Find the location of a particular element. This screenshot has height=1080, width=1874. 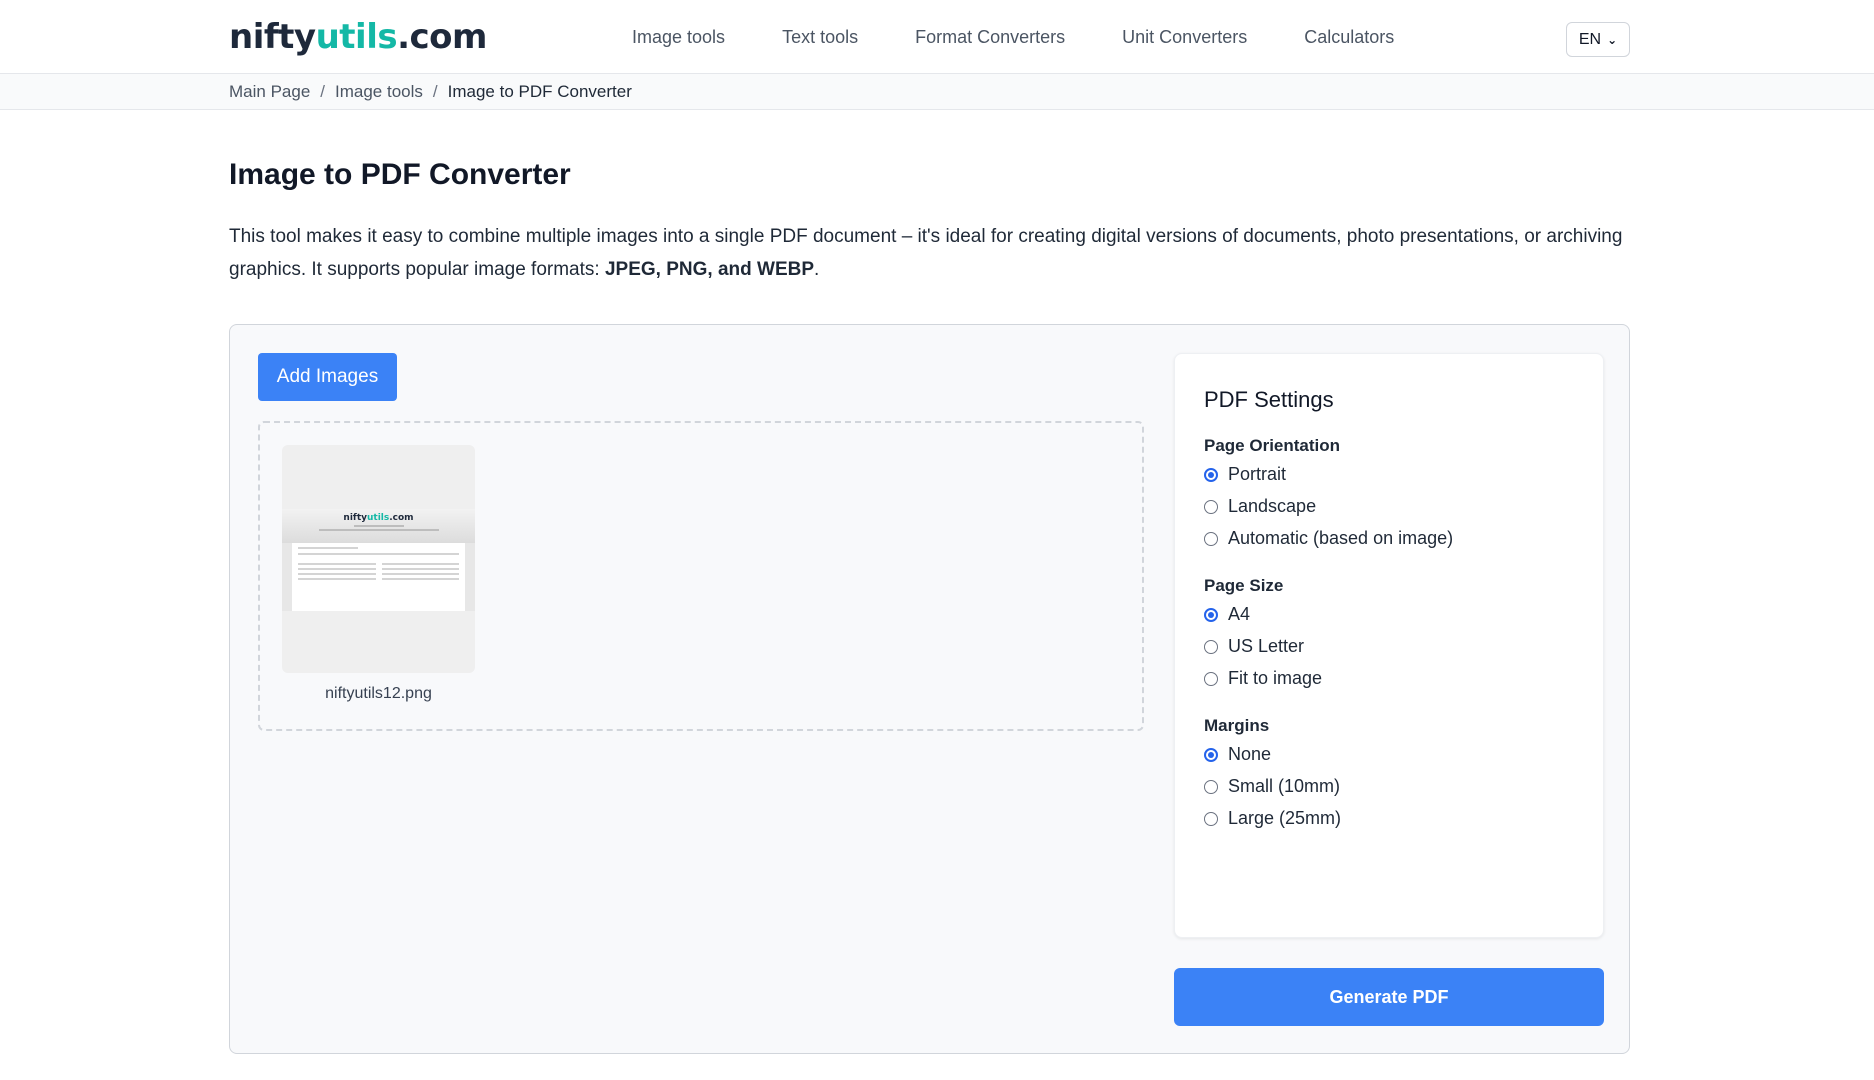

option-label: A4 is located at coordinates (1239, 614).